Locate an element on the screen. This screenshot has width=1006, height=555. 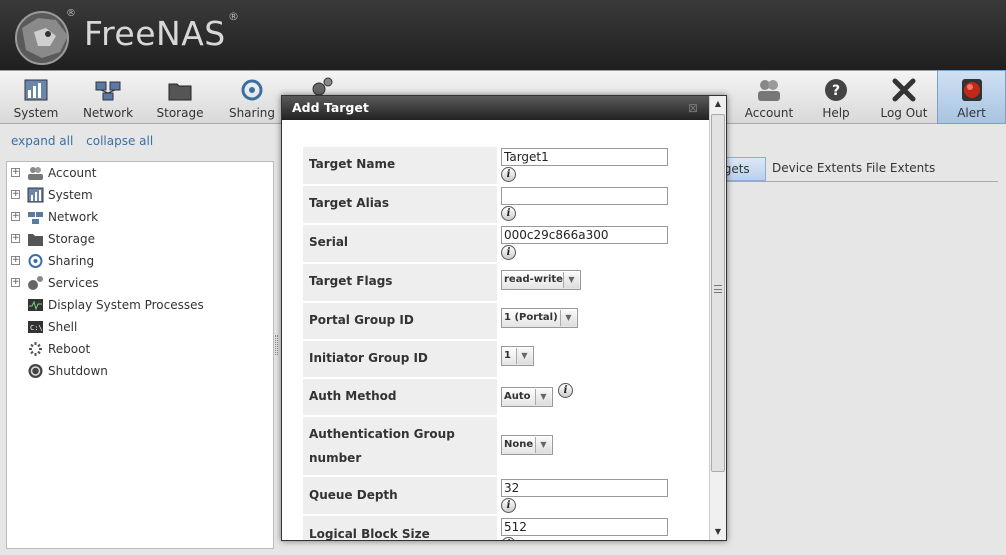
tree-item-network: + Network is located at coordinates (137, 218).